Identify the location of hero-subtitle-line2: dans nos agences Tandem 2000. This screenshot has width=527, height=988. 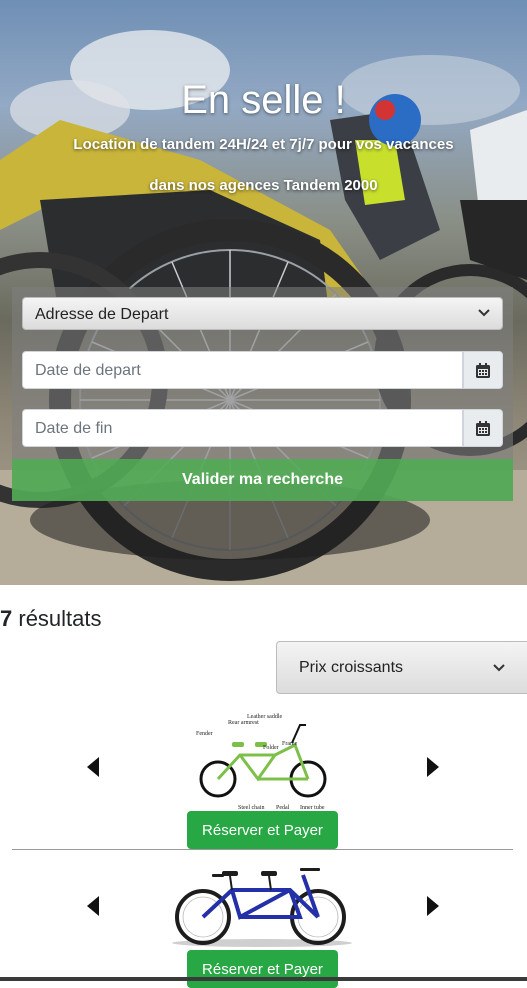
(263, 185).